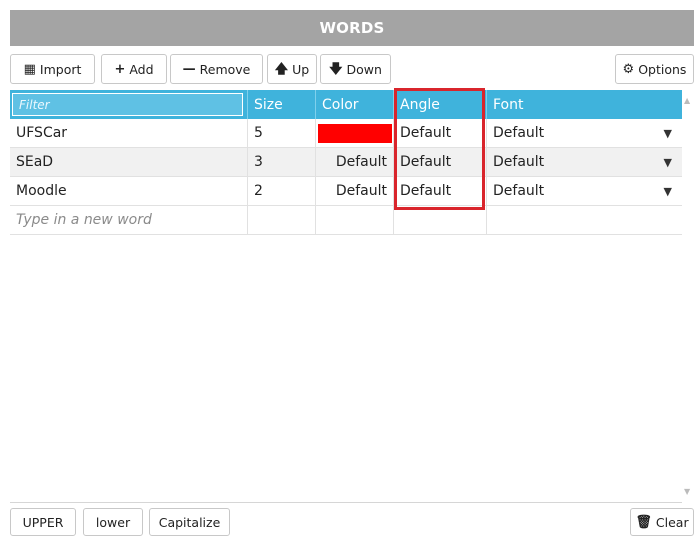 This screenshot has width=694, height=536. What do you see at coordinates (60, 69) in the screenshot?
I see `import-label: Import` at bounding box center [60, 69].